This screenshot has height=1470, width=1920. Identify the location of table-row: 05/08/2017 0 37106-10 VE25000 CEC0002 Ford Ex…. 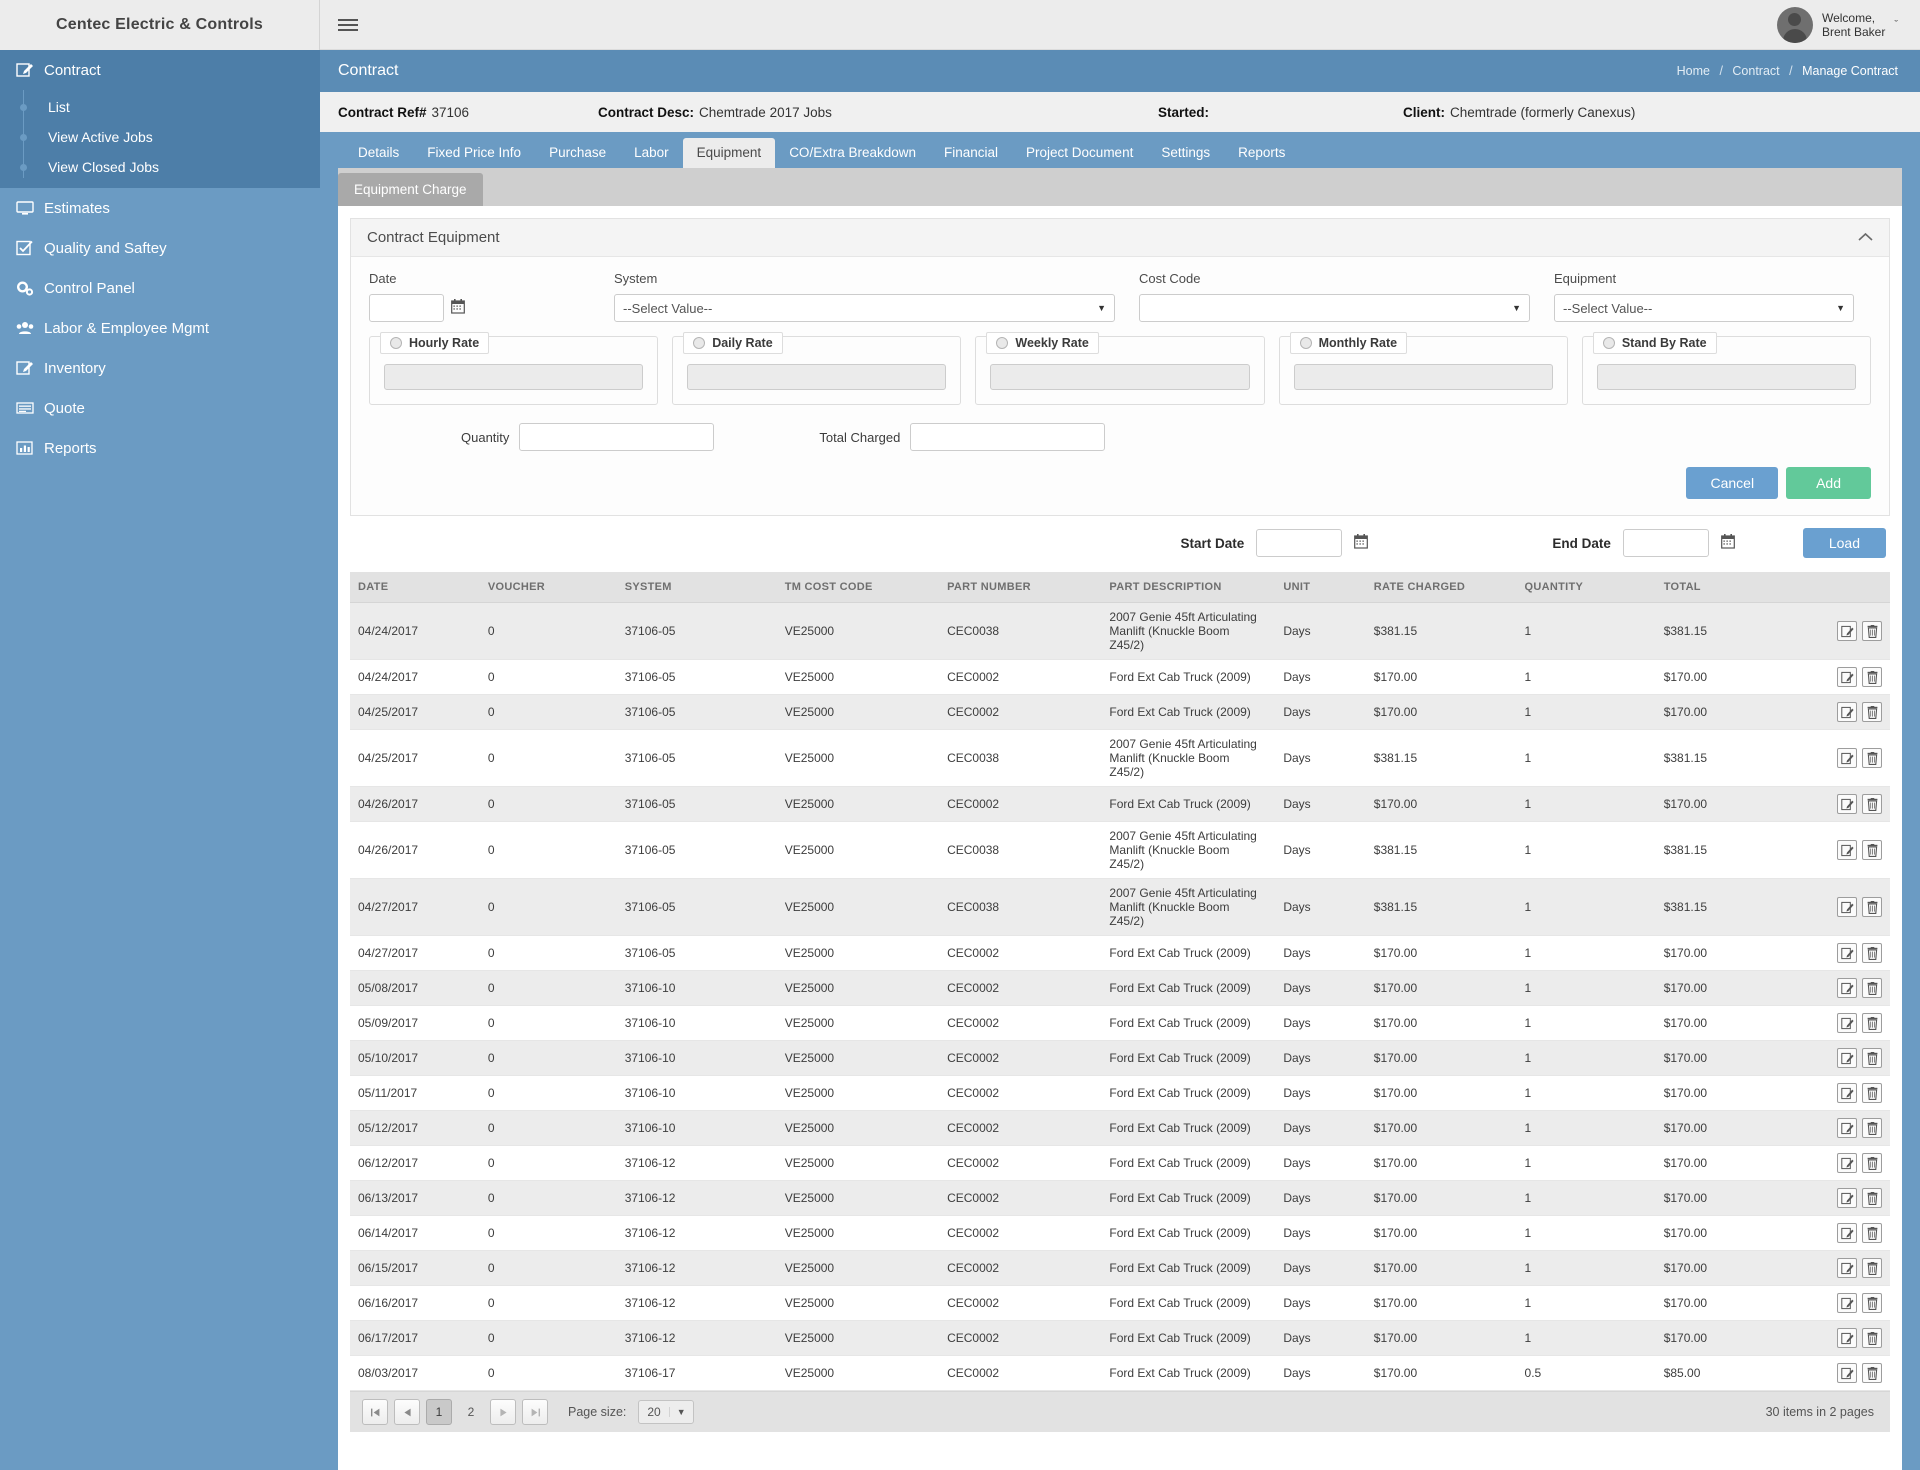
(1120, 988).